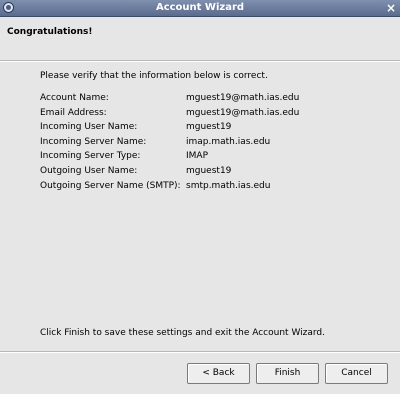 This screenshot has width=400, height=394. I want to click on summary-label: Email Address:, so click(73, 112).